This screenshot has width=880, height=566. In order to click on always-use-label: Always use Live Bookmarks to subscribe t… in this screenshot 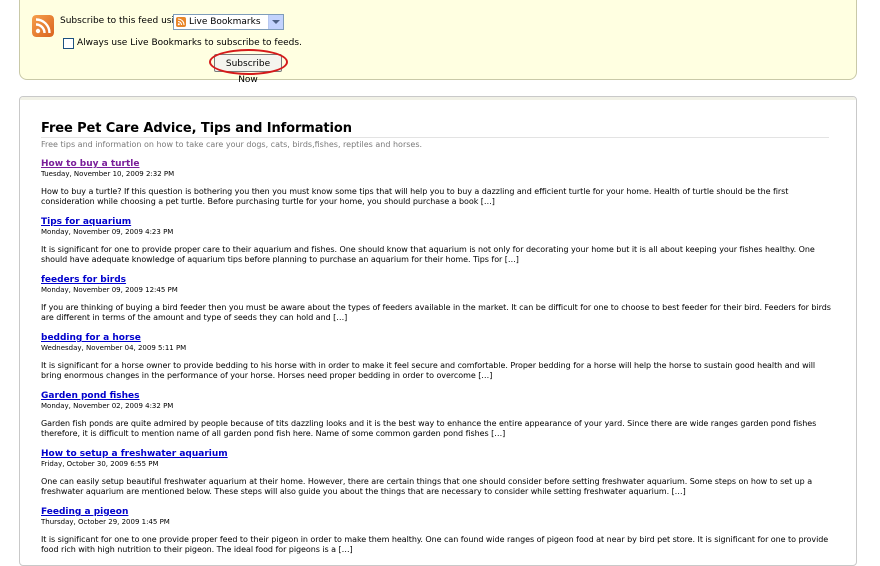, I will do `click(189, 43)`.